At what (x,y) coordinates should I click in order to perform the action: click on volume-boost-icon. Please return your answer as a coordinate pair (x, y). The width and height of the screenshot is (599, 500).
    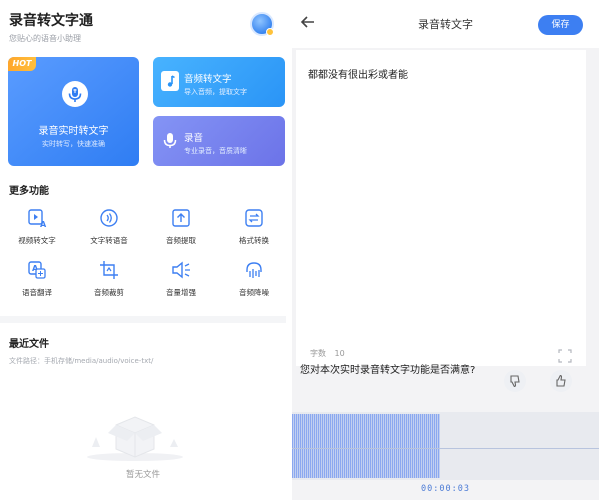
    Looking at the image, I should click on (181, 270).